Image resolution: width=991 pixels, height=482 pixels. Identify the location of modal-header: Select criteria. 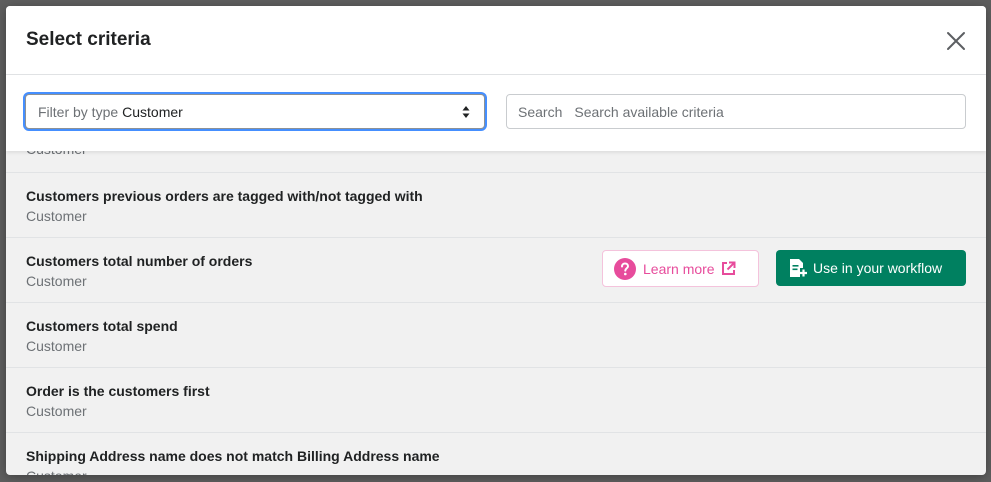
(496, 40).